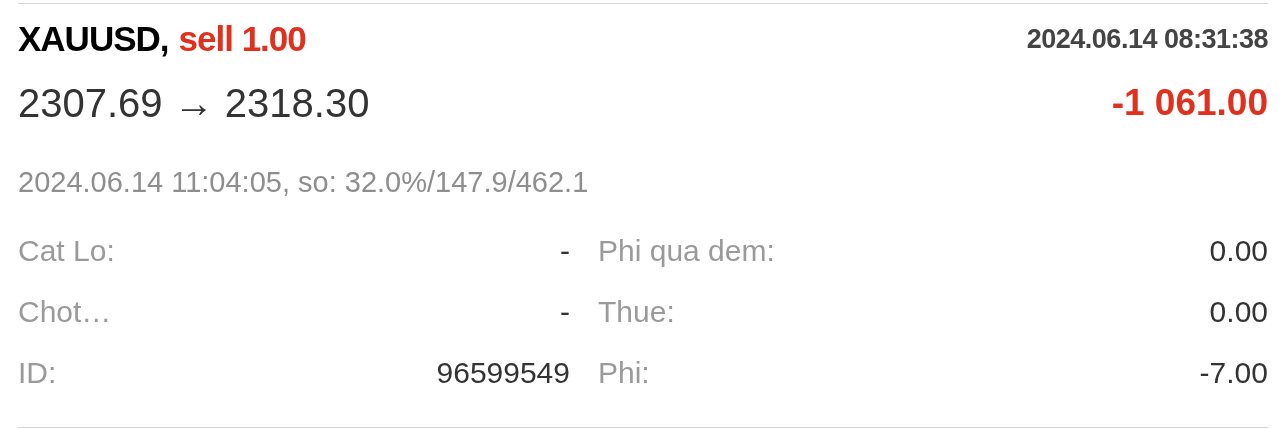 This screenshot has height=428, width=1284. What do you see at coordinates (1189, 103) in the screenshot?
I see `profit-value: -1 061.00` at bounding box center [1189, 103].